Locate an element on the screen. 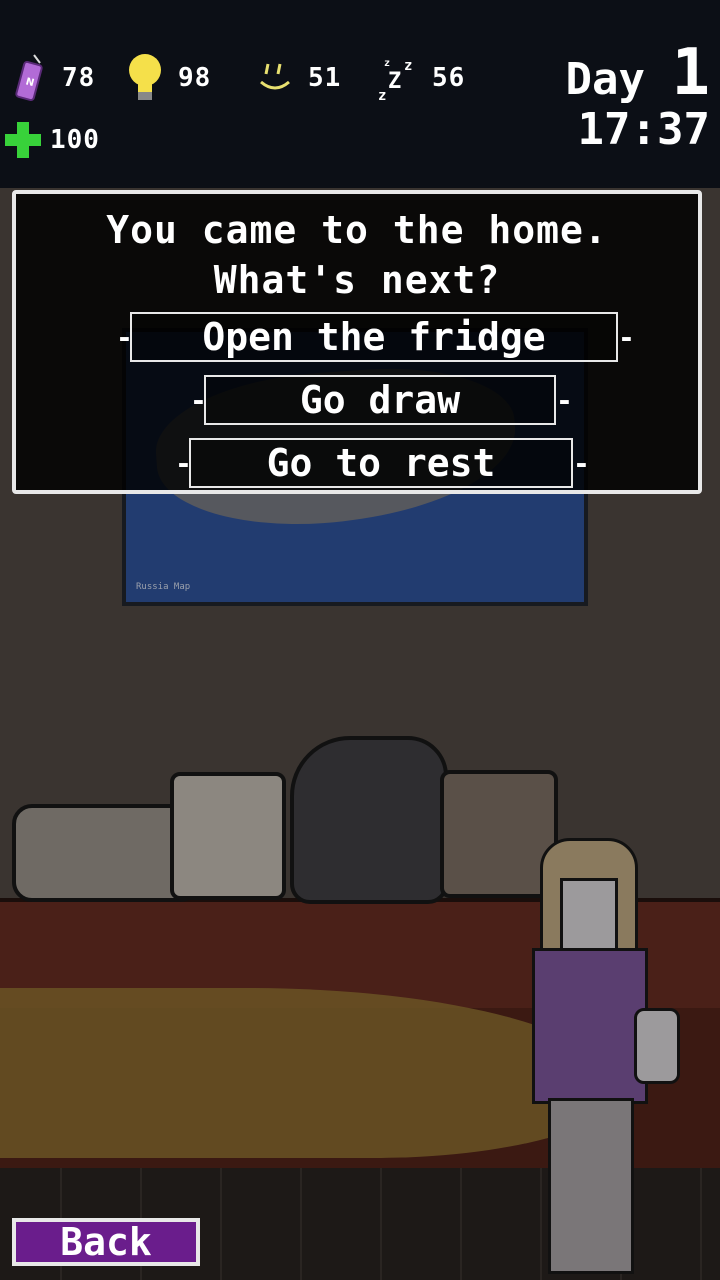 This screenshot has height=1280, width=720. health-cross-icon is located at coordinates (23, 140).